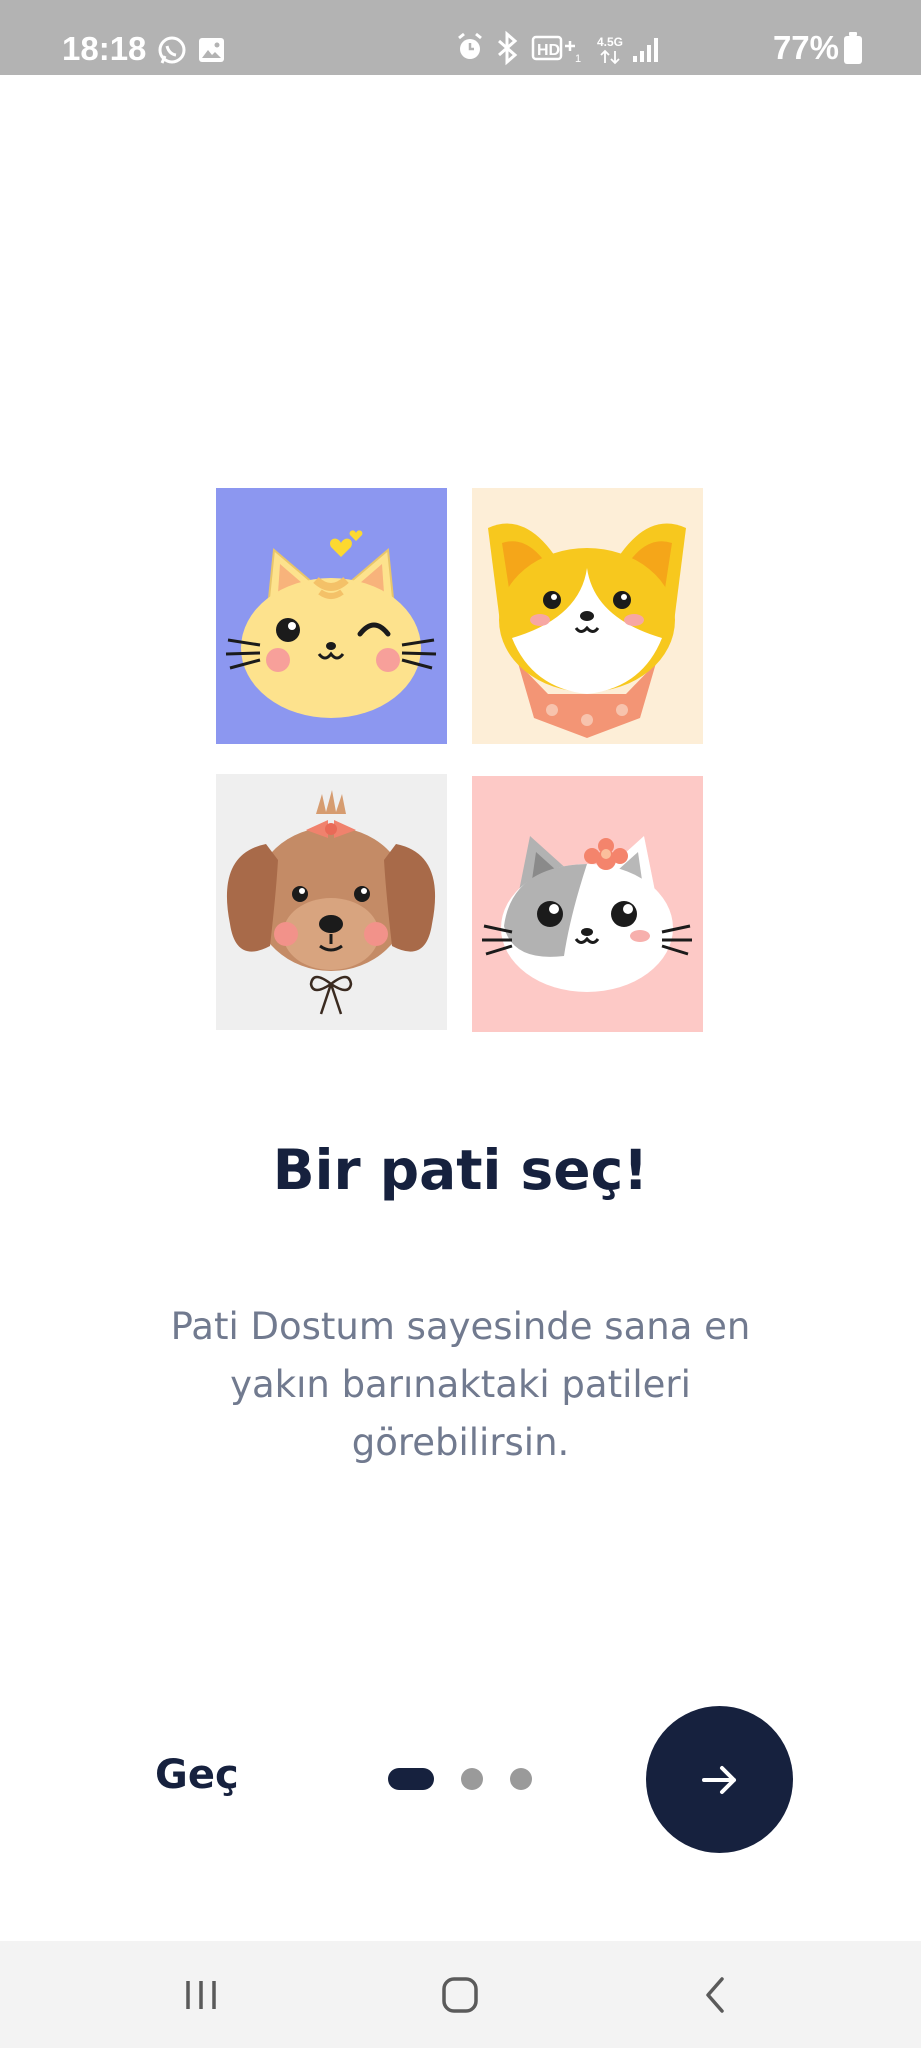  I want to click on next-button, so click(719, 1779).